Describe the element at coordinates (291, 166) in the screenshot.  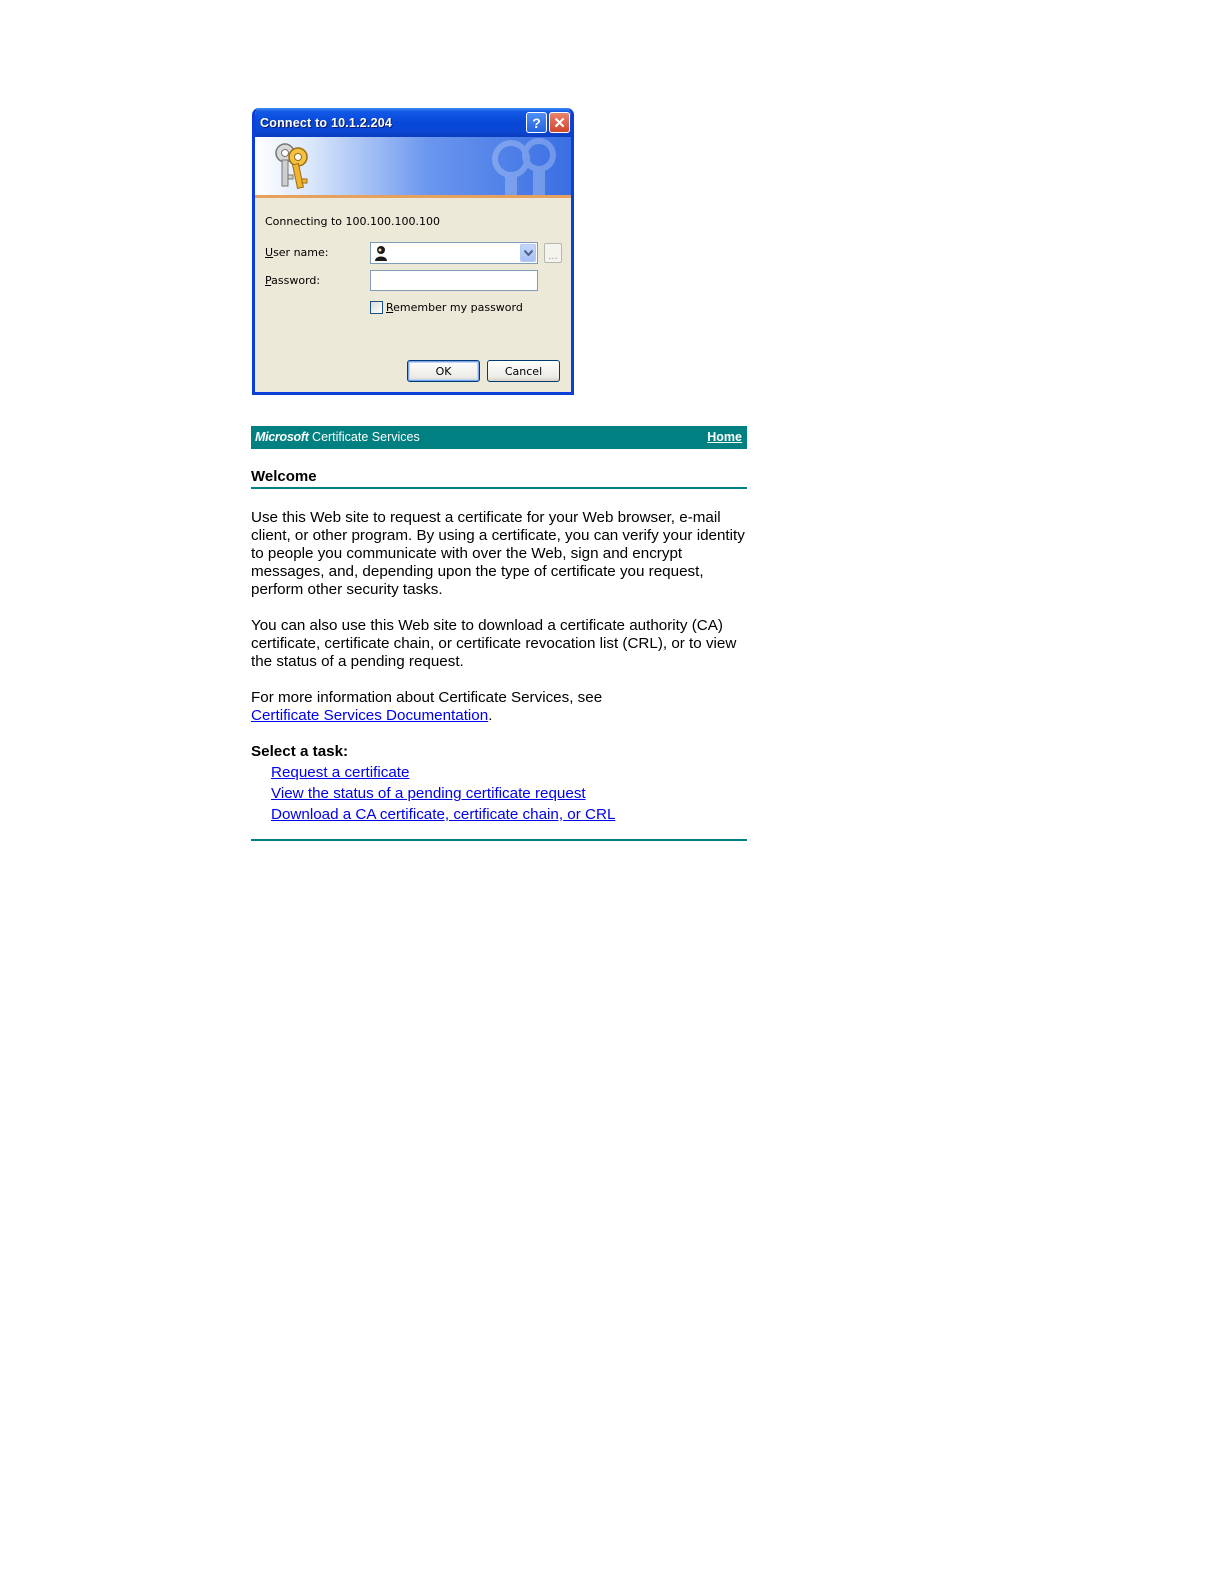
I see `keys-icon` at that location.